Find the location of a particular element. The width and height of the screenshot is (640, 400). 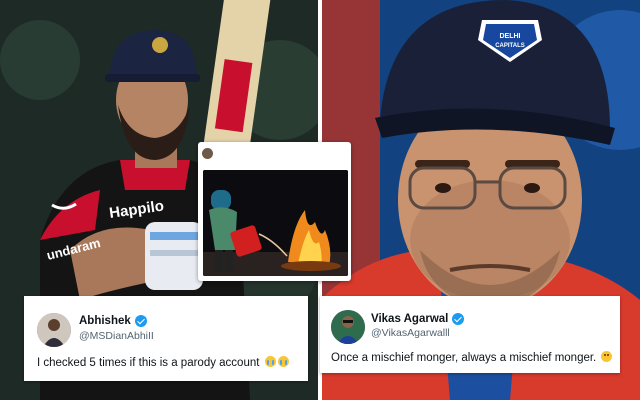

embedded-tweet-header is located at coordinates (274, 151).